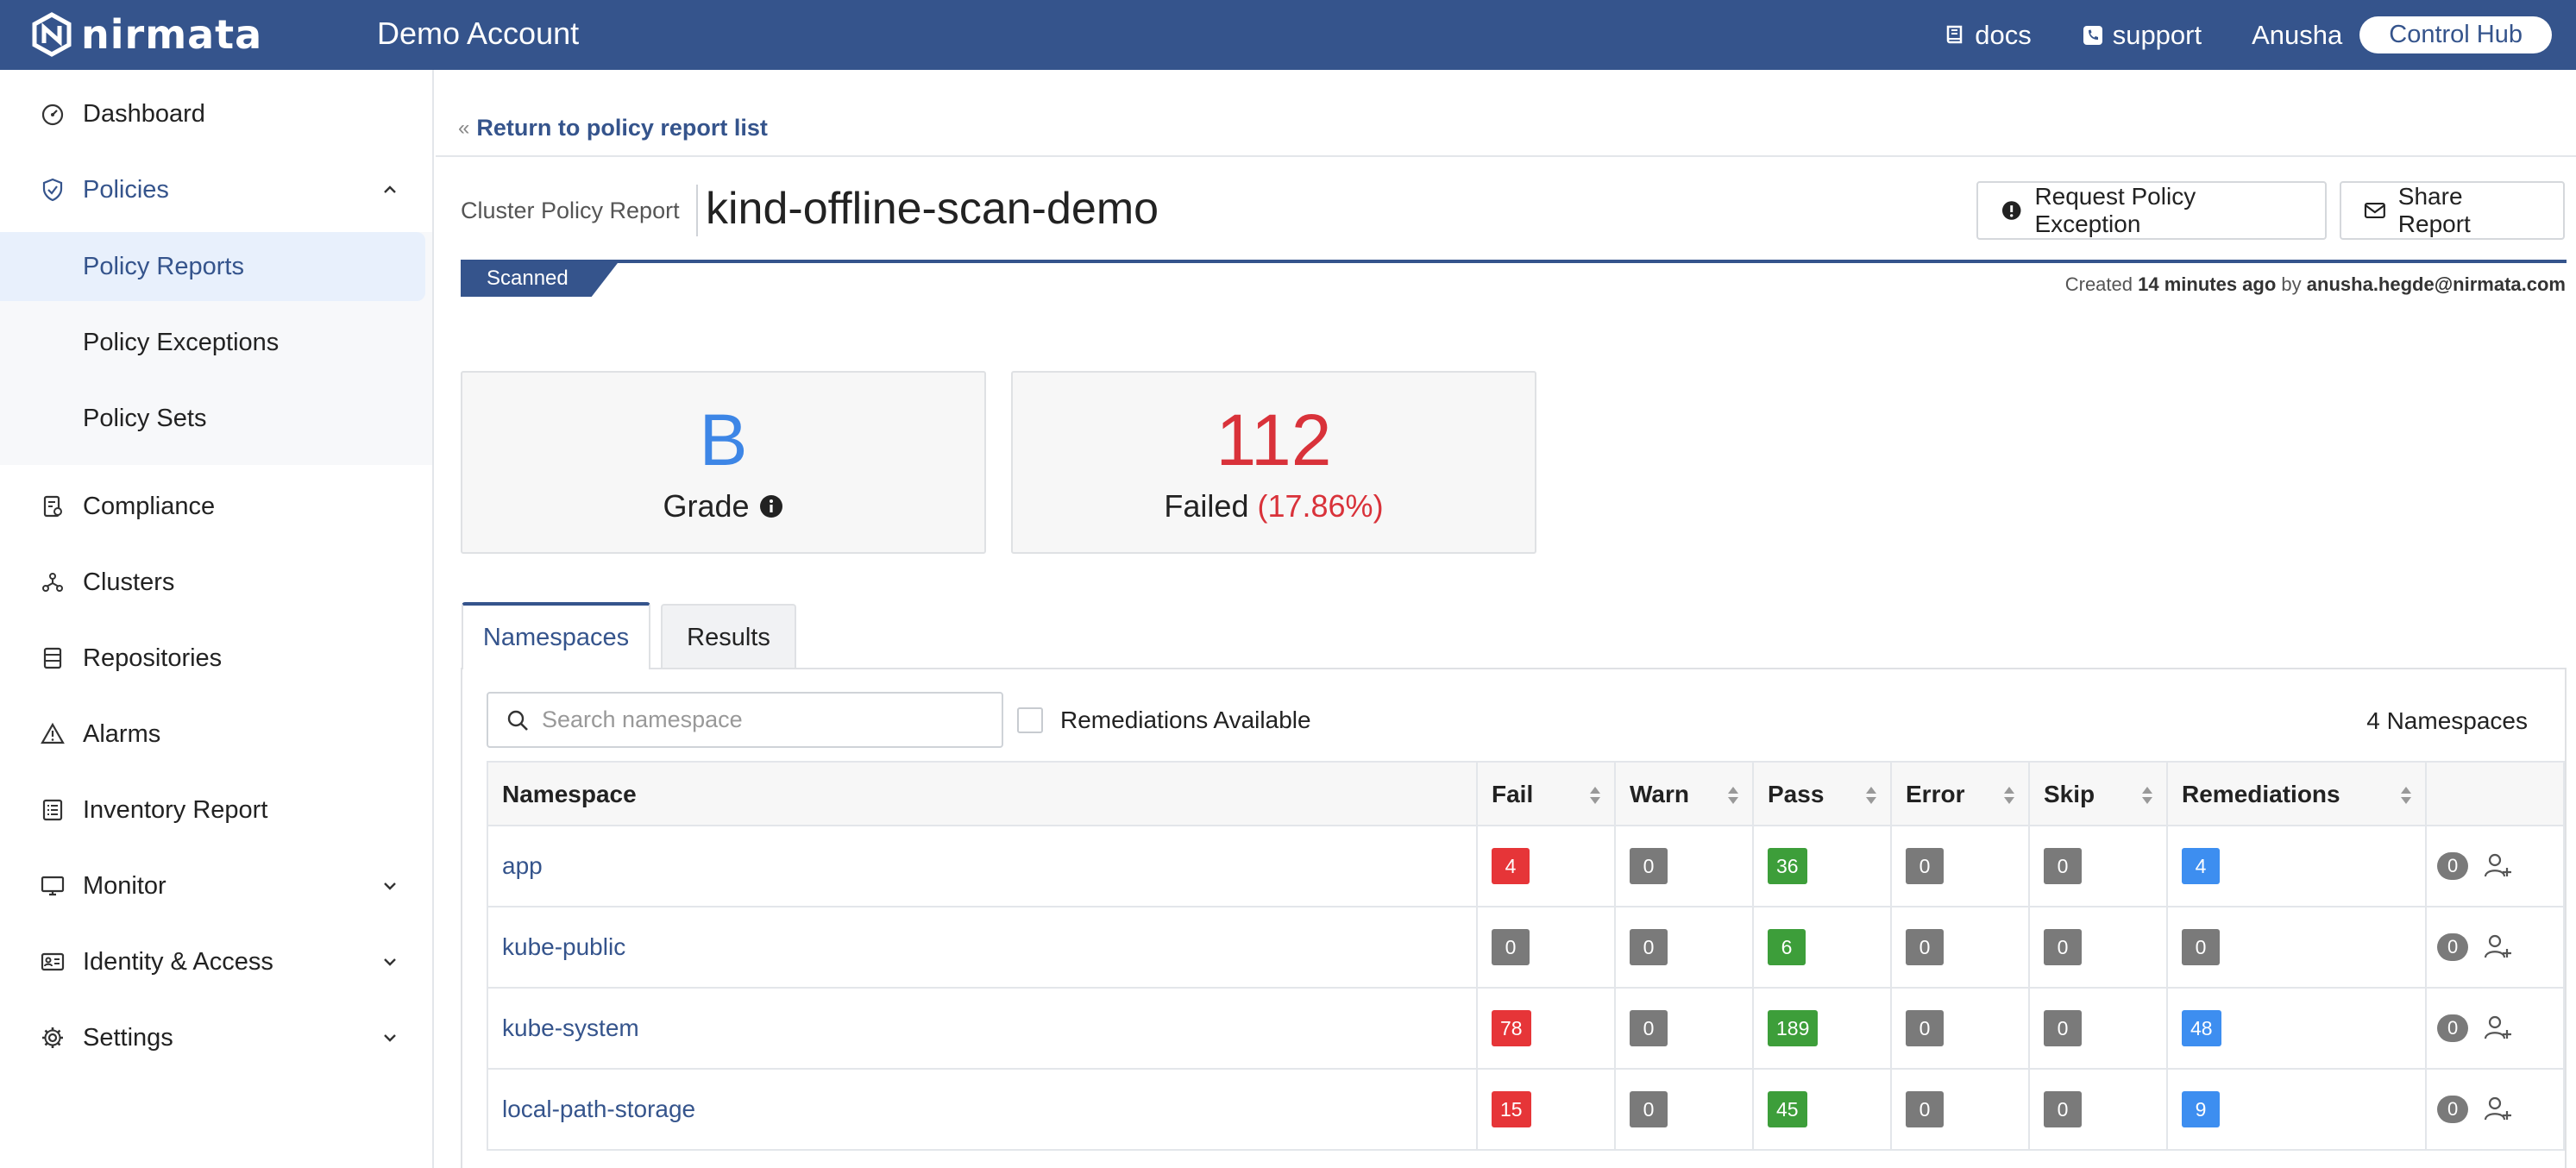 The height and width of the screenshot is (1168, 2576). Describe the element at coordinates (53, 886) in the screenshot. I see `monitor-icon` at that location.